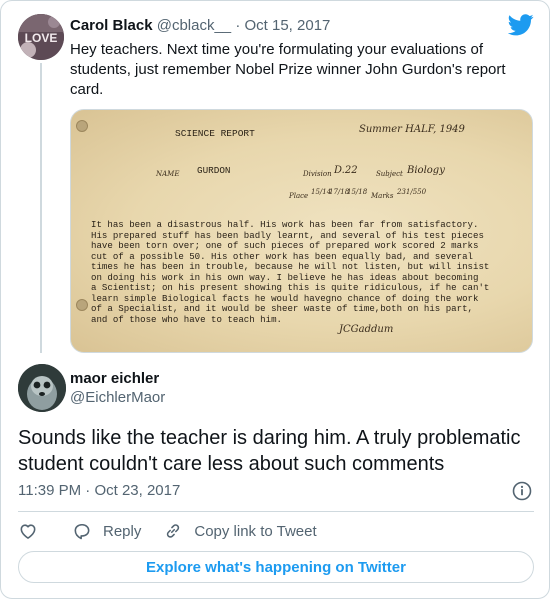  I want to click on info-icon, so click(522, 491).